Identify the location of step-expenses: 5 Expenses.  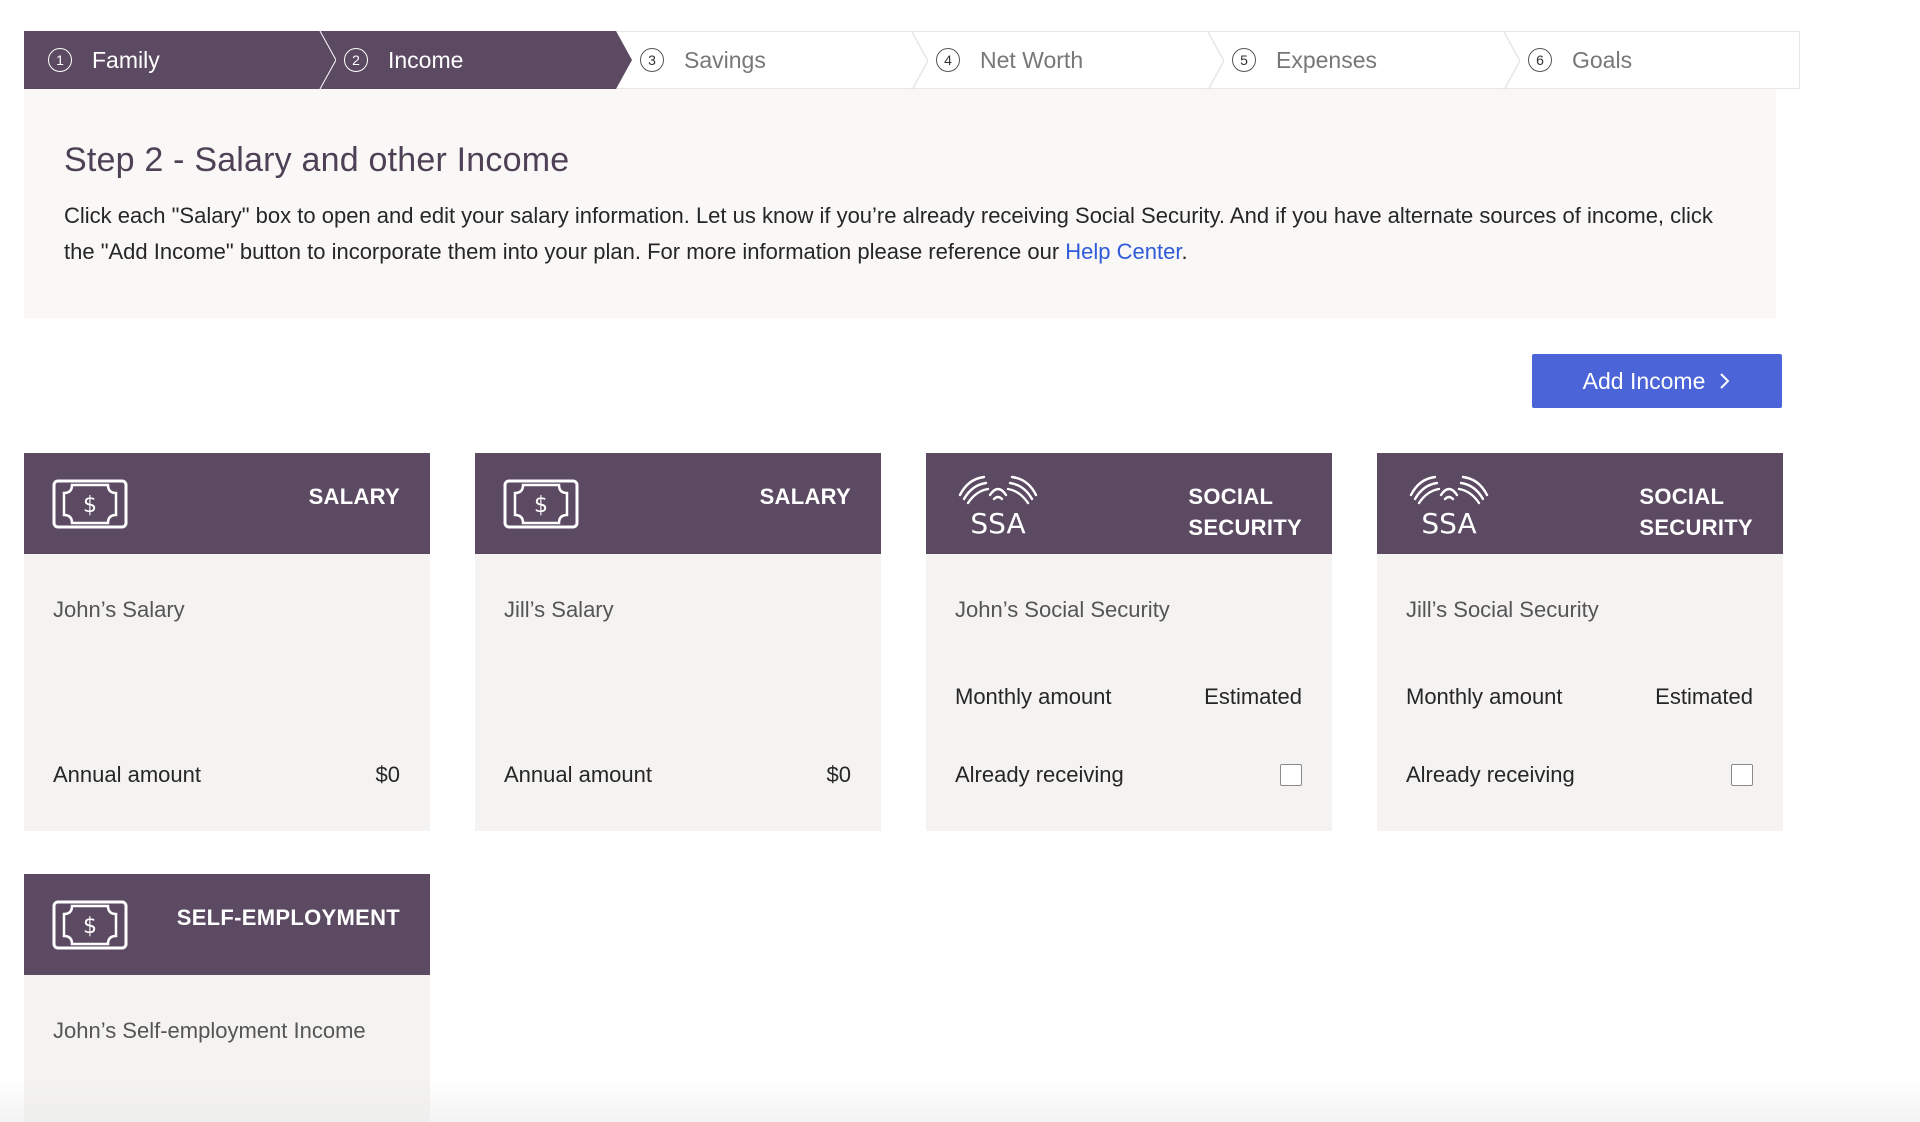
(1364, 60).